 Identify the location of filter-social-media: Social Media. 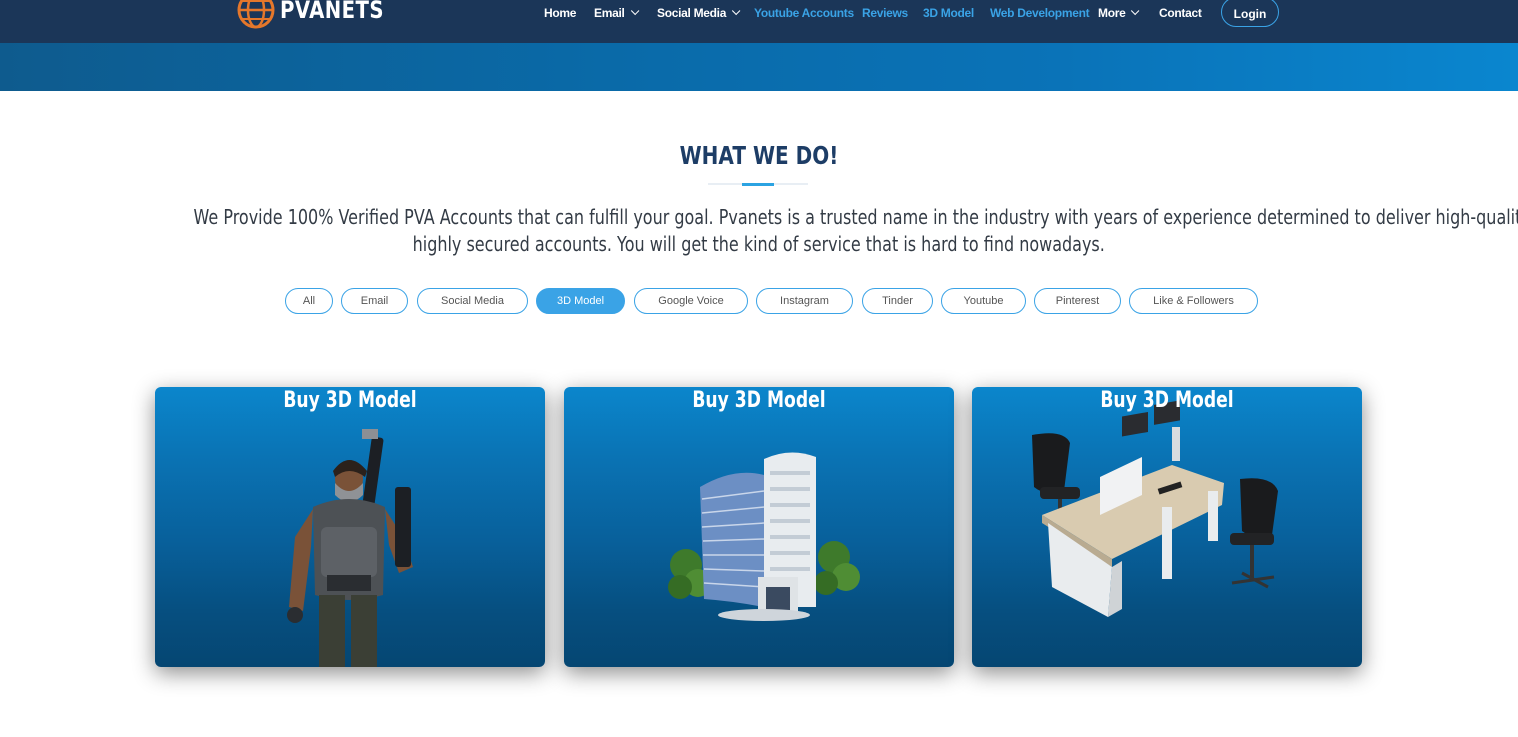
(472, 301).